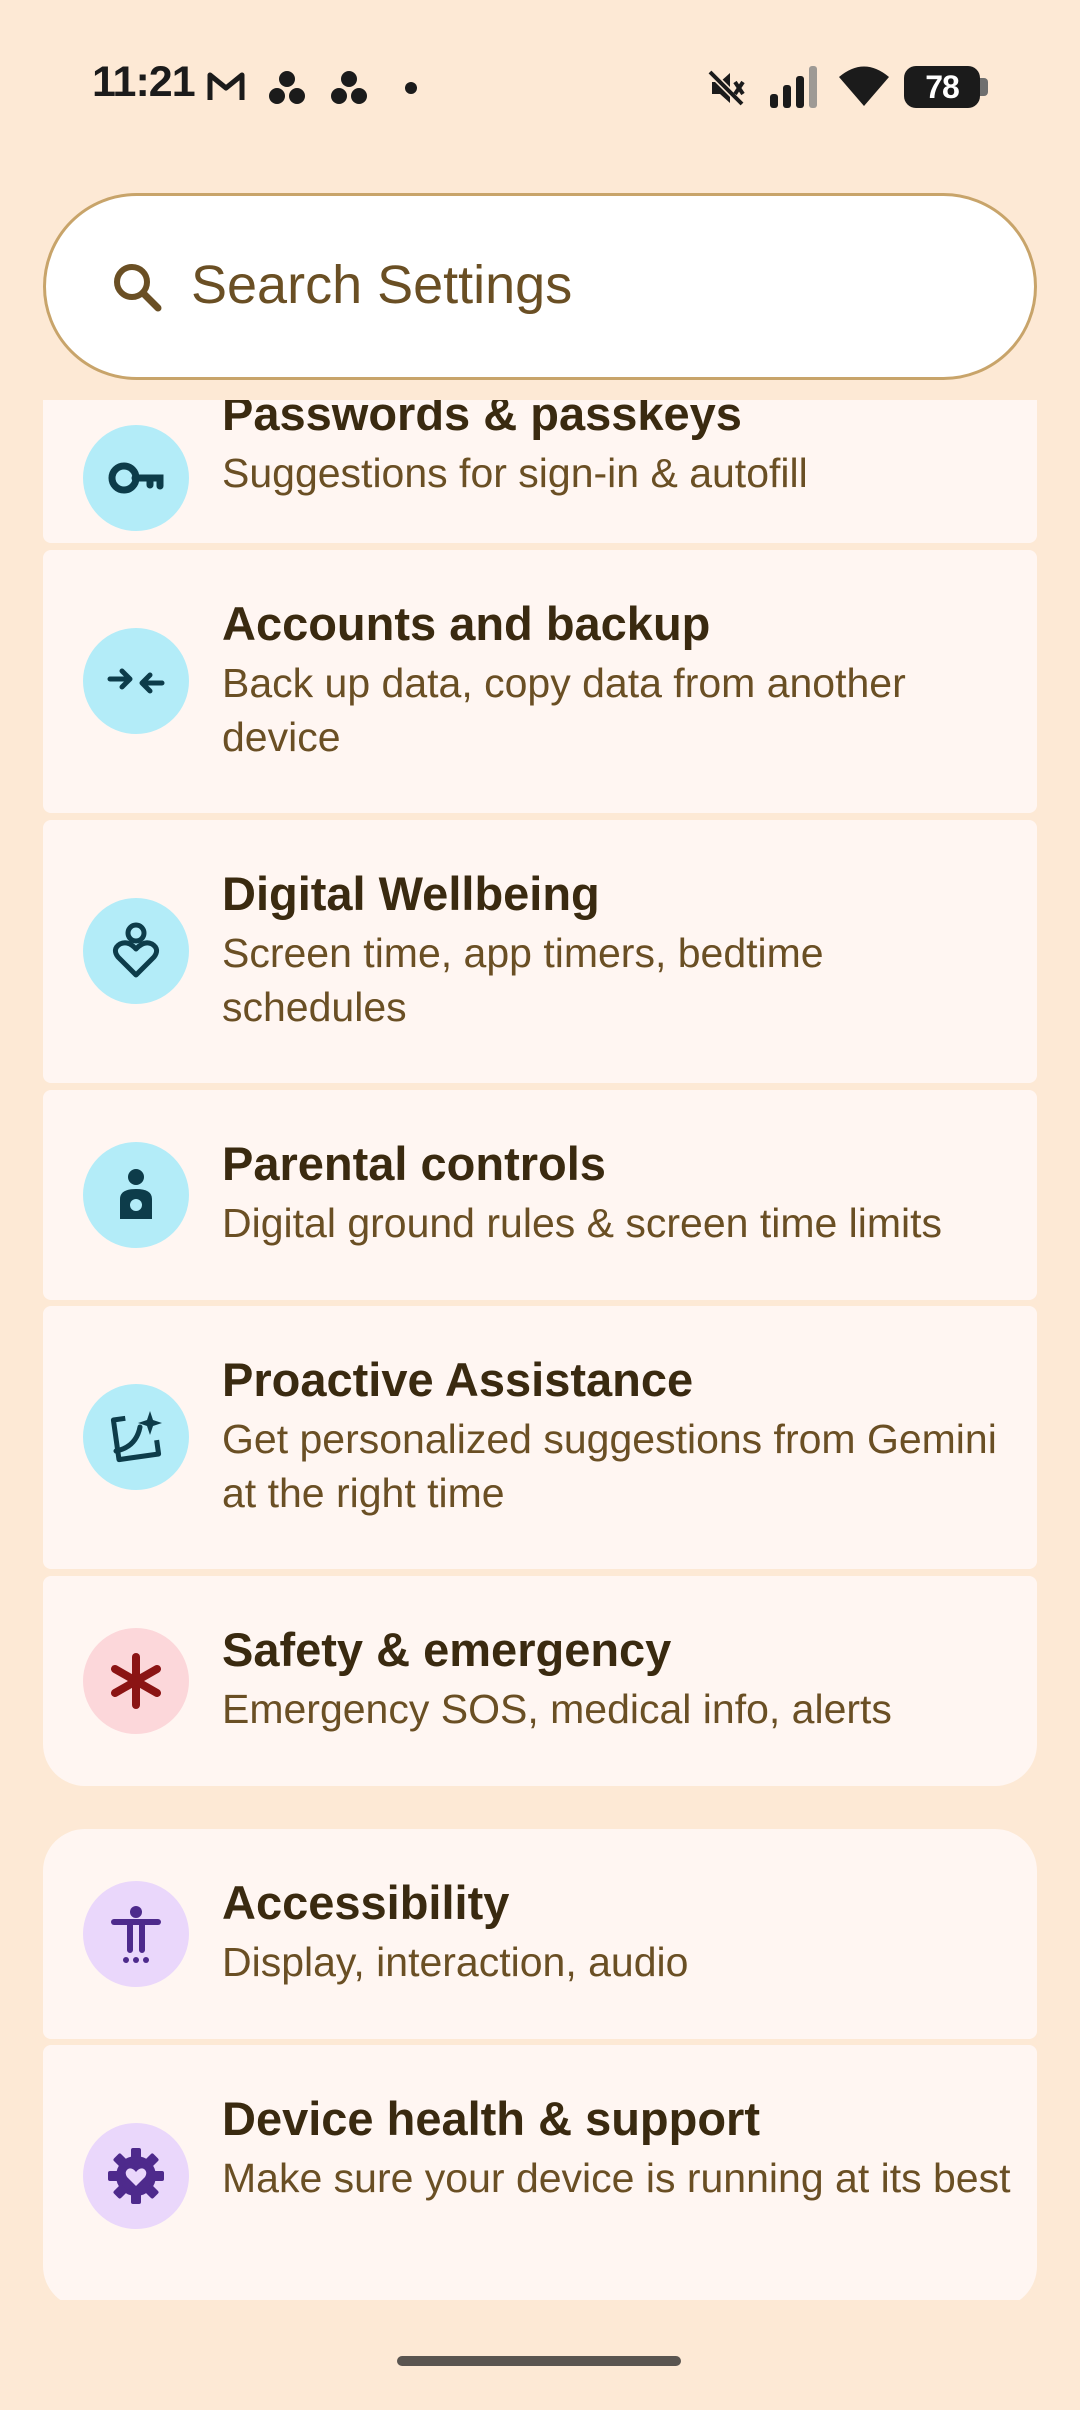 The image size is (1080, 2410). I want to click on settings-item-subtitle: Display, interaction, audio, so click(455, 1962).